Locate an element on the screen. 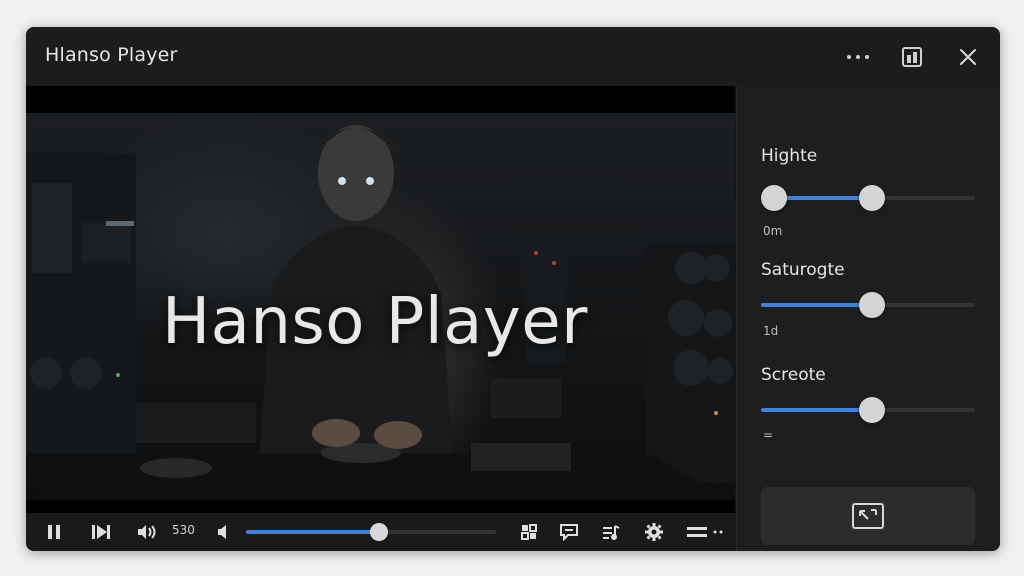 The image size is (1024, 576). volume-icon is located at coordinates (147, 532).